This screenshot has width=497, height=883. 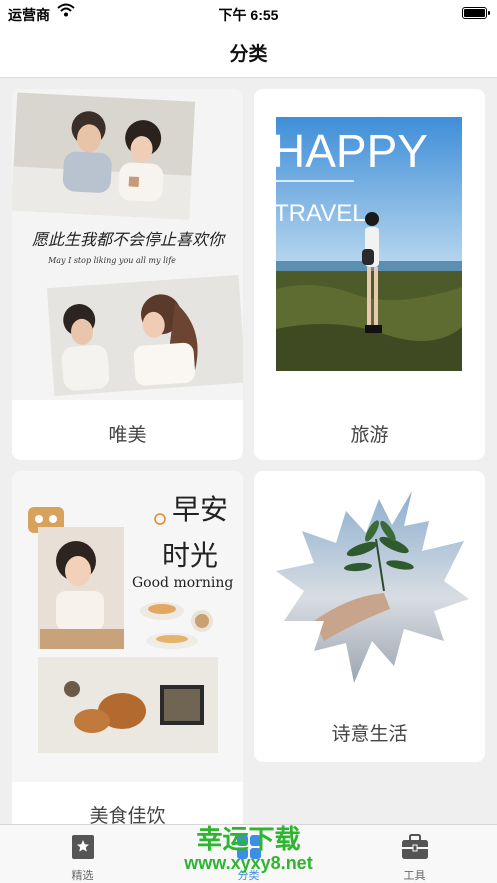 I want to click on calligraphy-caption: May I stop liking you all my life, so click(x=111, y=260).